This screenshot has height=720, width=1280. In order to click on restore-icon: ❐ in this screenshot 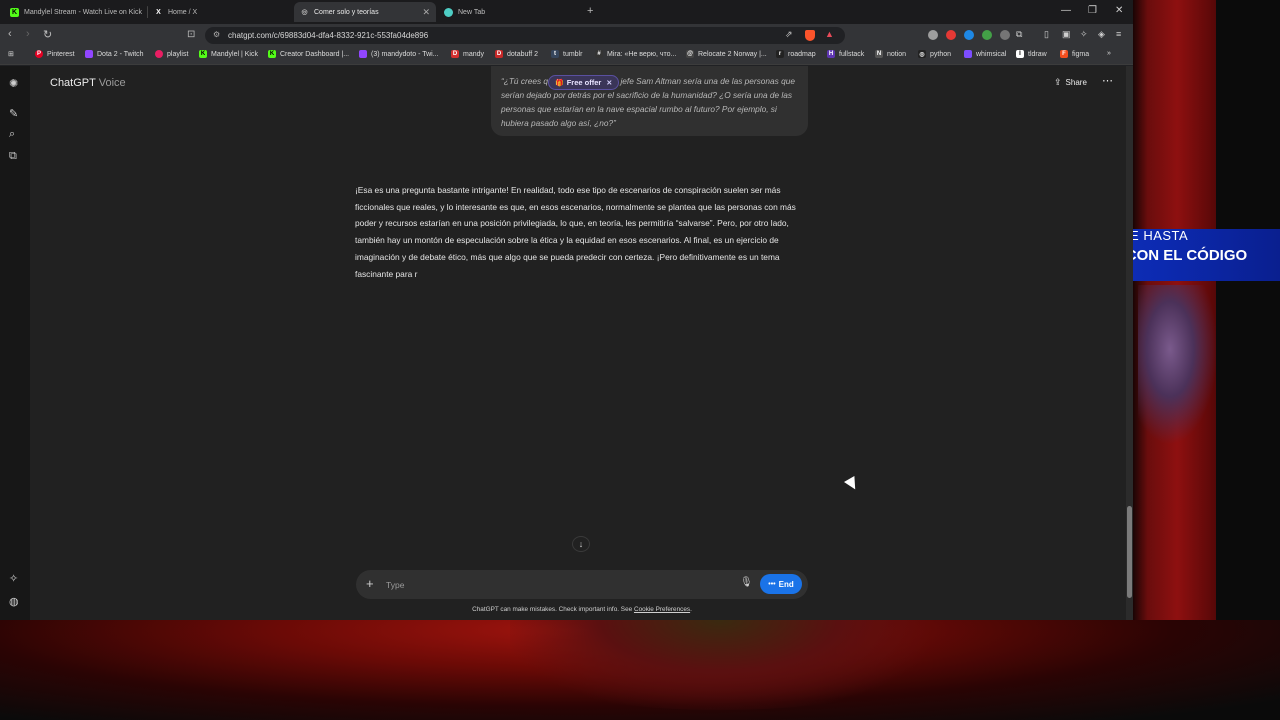, I will do `click(1092, 10)`.